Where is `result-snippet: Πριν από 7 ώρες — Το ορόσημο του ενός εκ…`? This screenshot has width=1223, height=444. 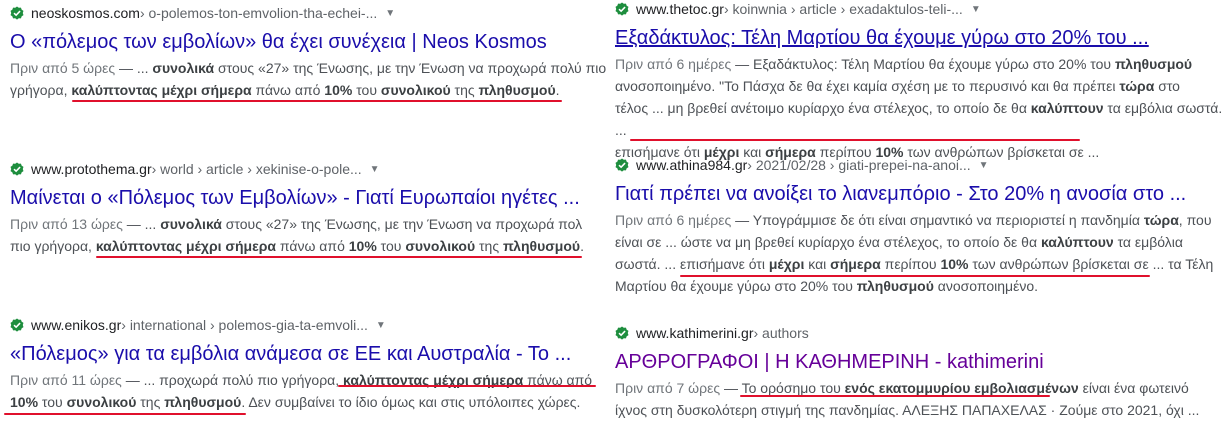
result-snippet: Πριν από 7 ώρες — Το ορόσημο του ενός εκ… is located at coordinates (919, 399).